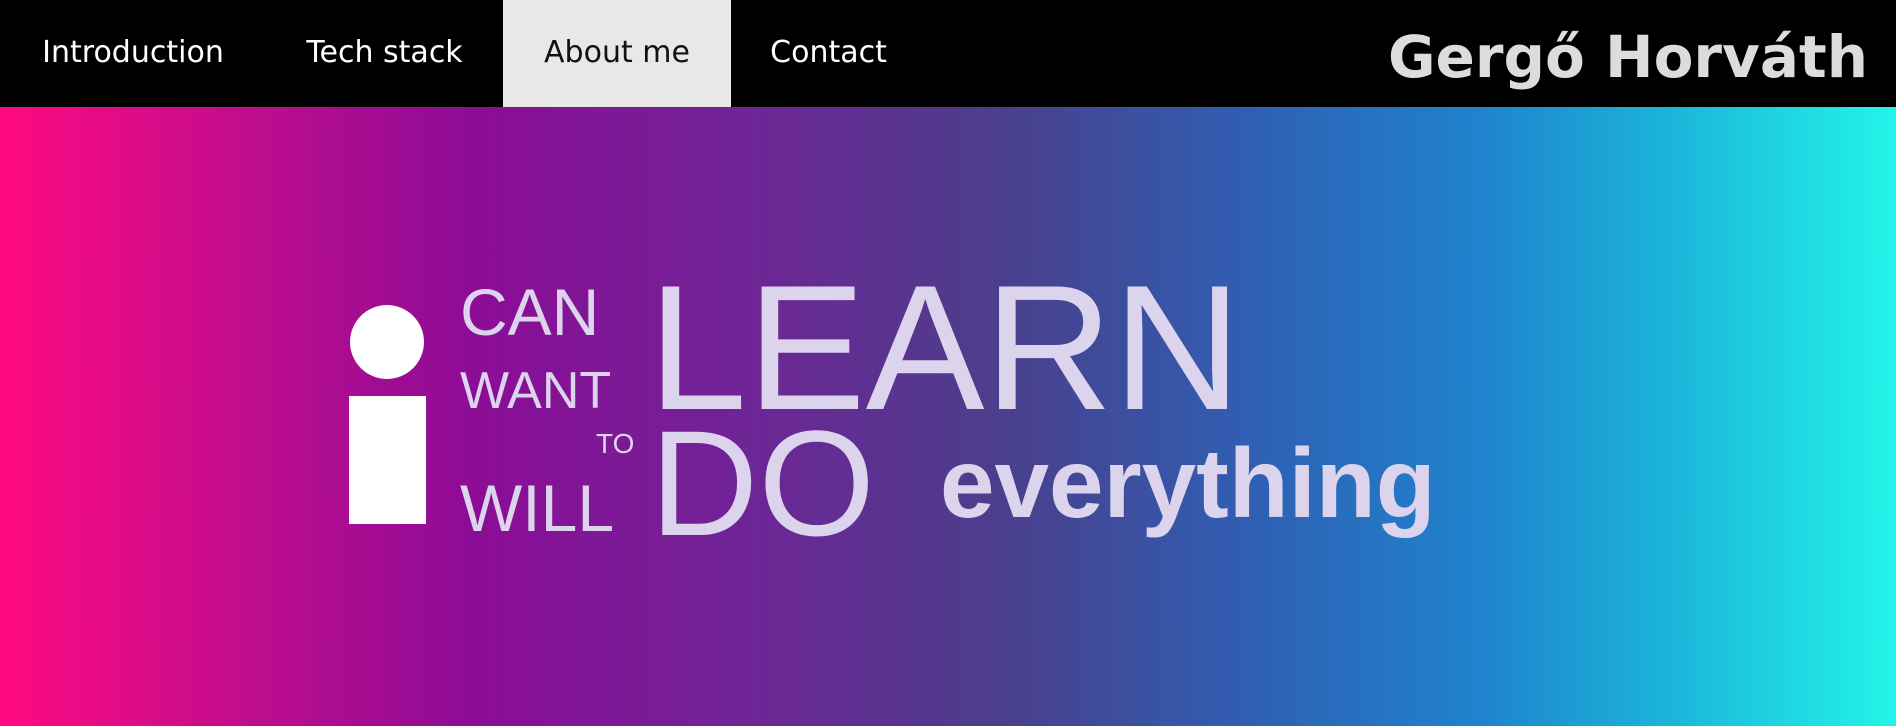 This screenshot has height=726, width=1896. Describe the element at coordinates (1627, 57) in the screenshot. I see `site-brand-name: Gergő Horváth` at that location.